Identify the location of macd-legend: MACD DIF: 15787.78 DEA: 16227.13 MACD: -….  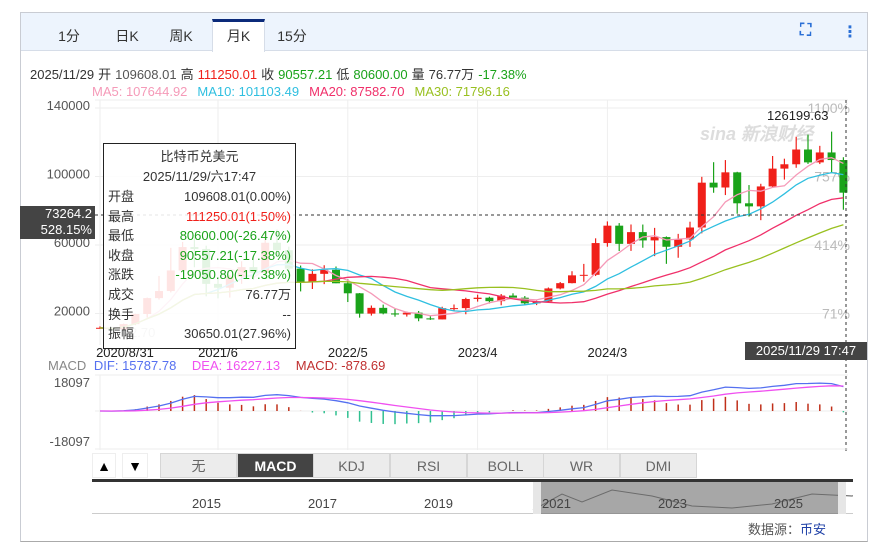
(217, 365).